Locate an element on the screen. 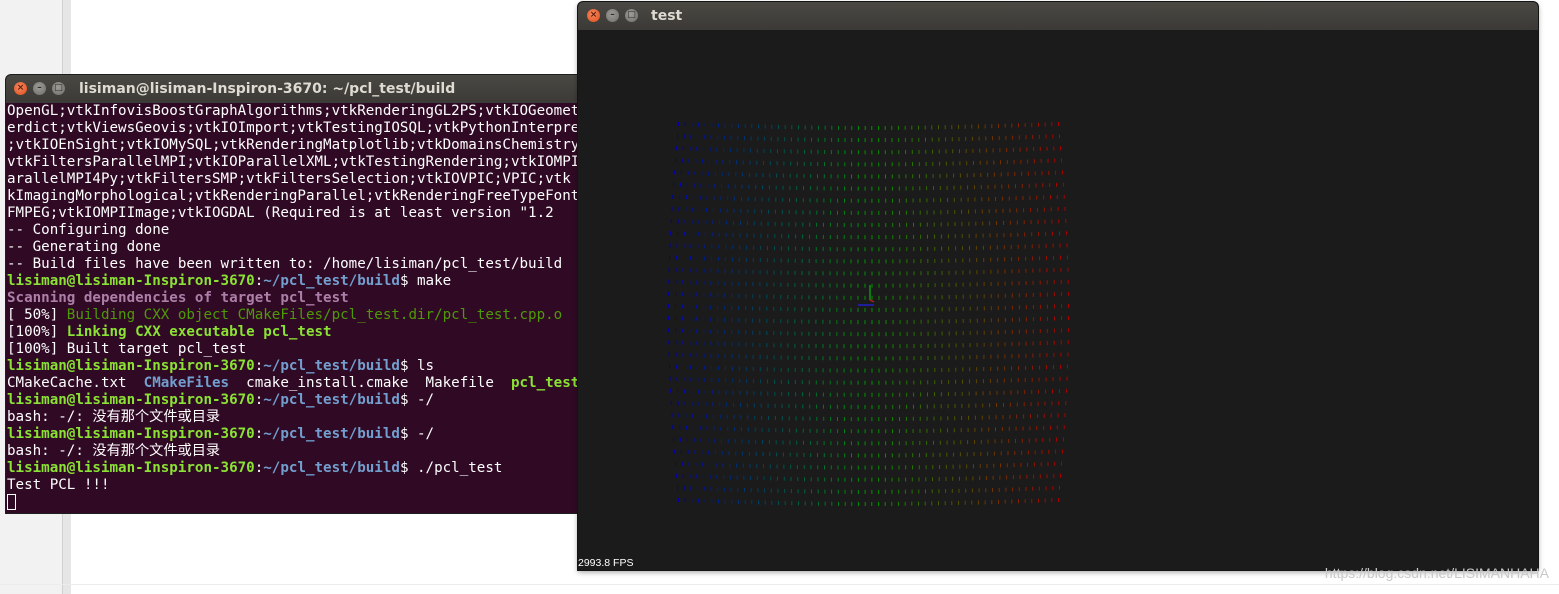  terminal-close-button: × is located at coordinates (20, 88).